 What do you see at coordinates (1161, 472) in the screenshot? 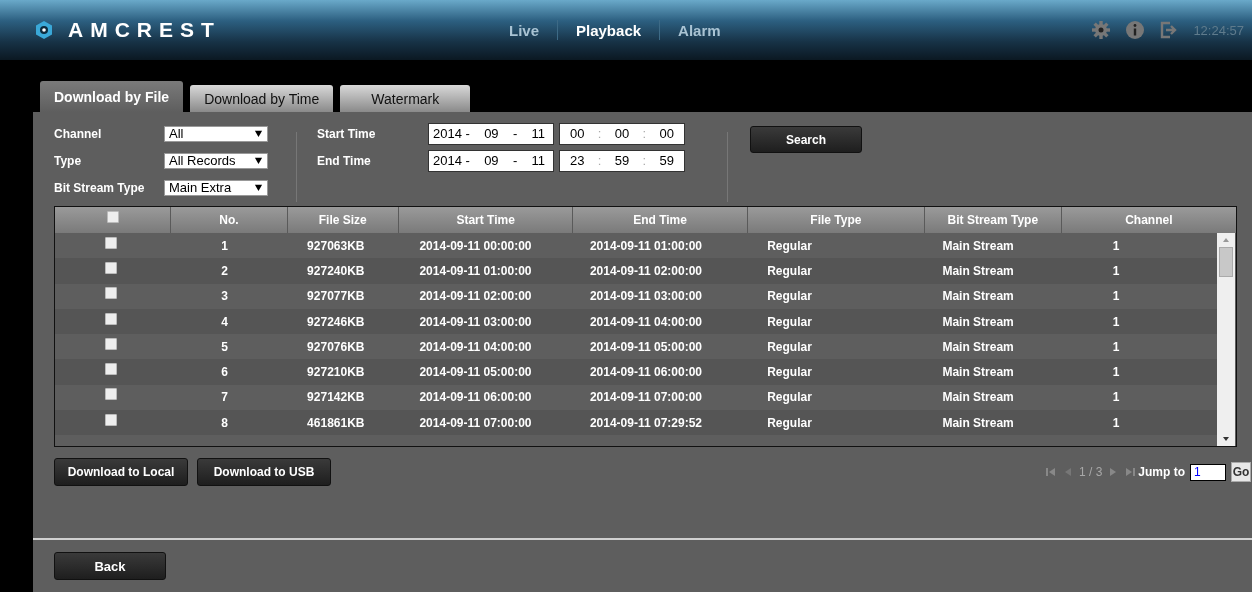
I see `jump-label: Jump to` at bounding box center [1161, 472].